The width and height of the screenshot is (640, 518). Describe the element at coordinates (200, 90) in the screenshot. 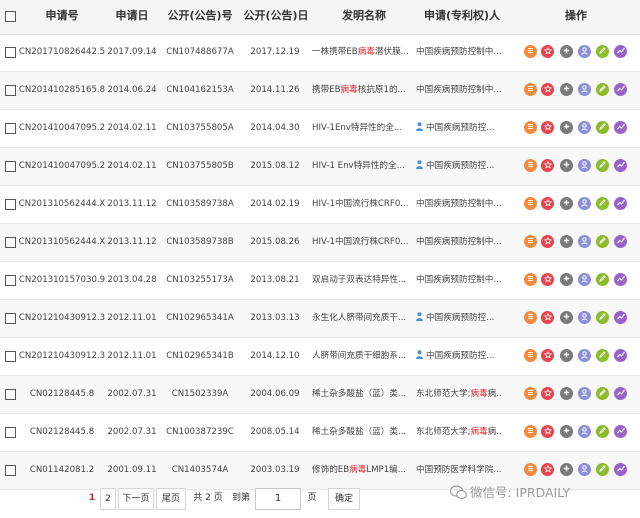

I see `pub-number: CN104162153A` at that location.